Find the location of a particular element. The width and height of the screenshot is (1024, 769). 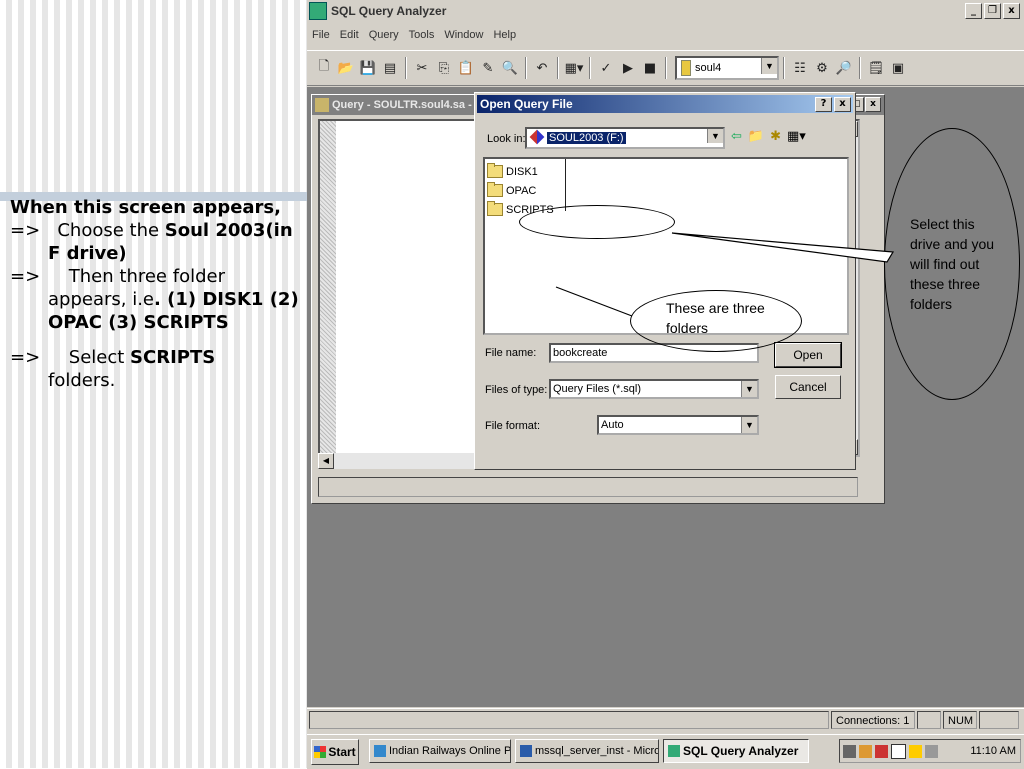

slide-bullet-1: => Choose the Soul 2003(in F drive) is located at coordinates (157, 242).